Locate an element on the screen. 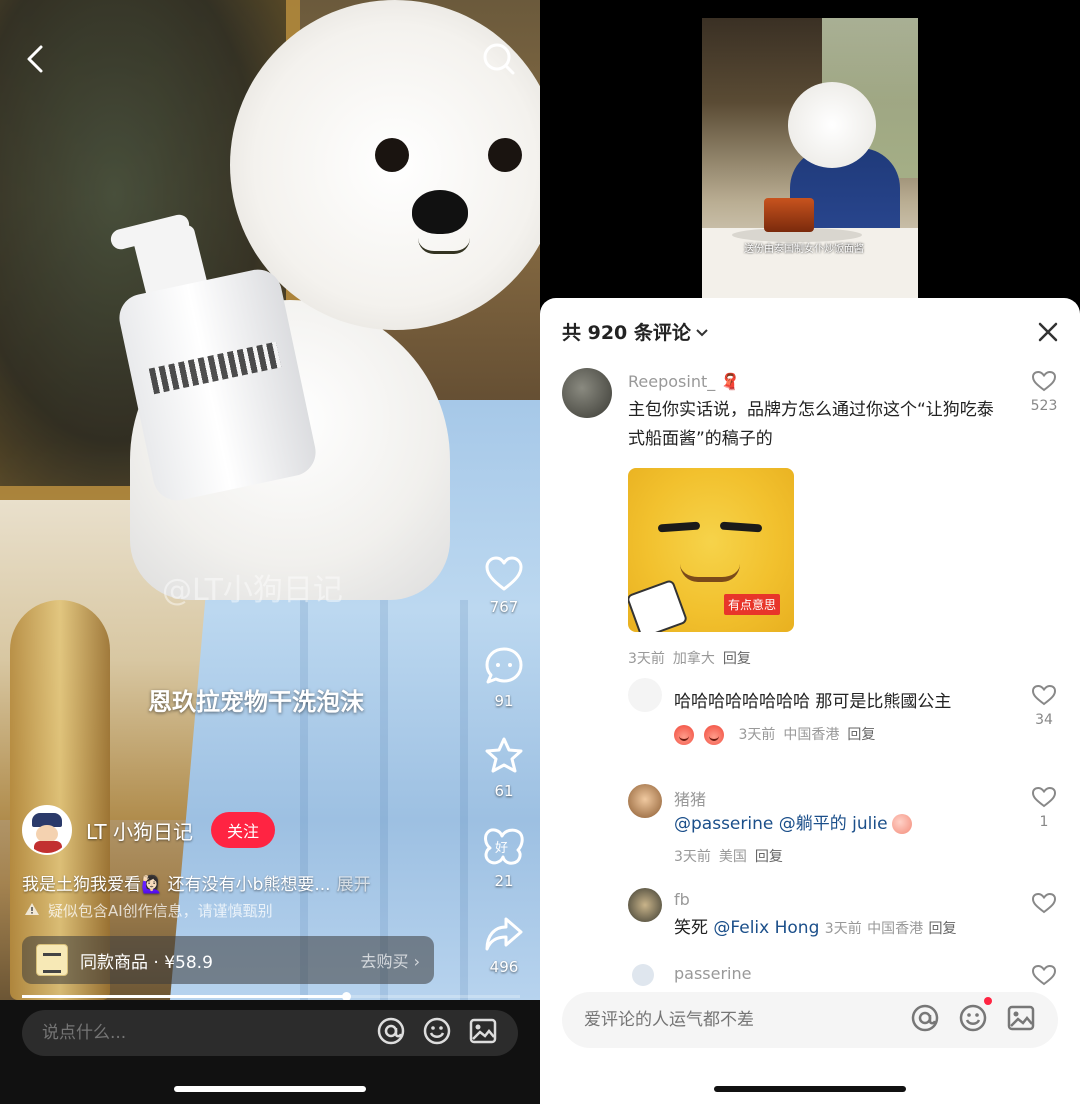 The height and width of the screenshot is (1104, 1080). comment-button: 91 is located at coordinates (504, 678).